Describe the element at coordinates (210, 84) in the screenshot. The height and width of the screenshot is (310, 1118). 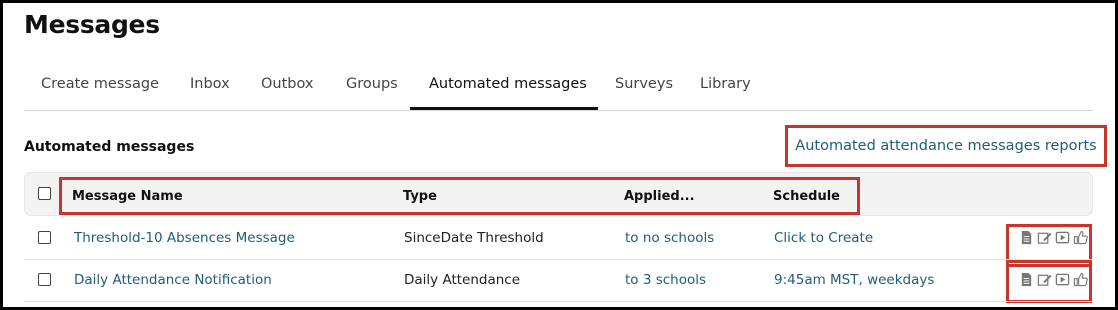
I see `tab-inbox: Inbox` at that location.